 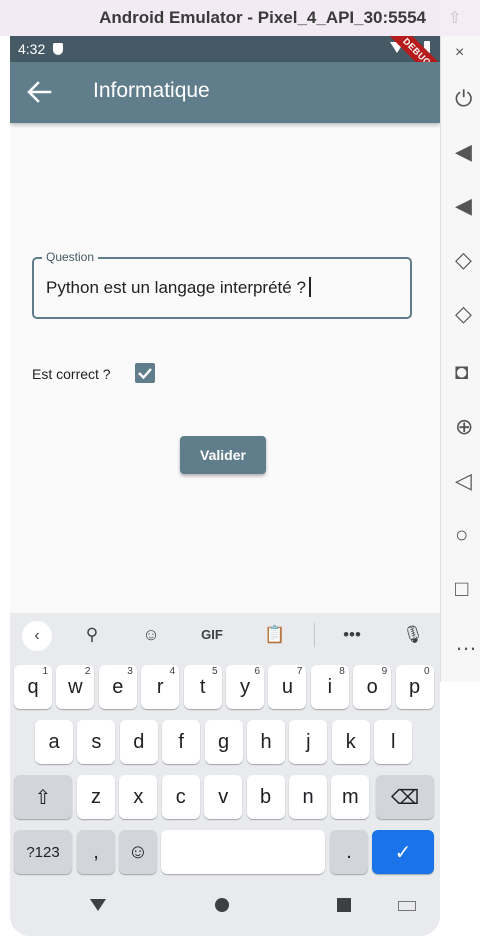 I want to click on zoom-icon: ⊕, so click(x=464, y=427).